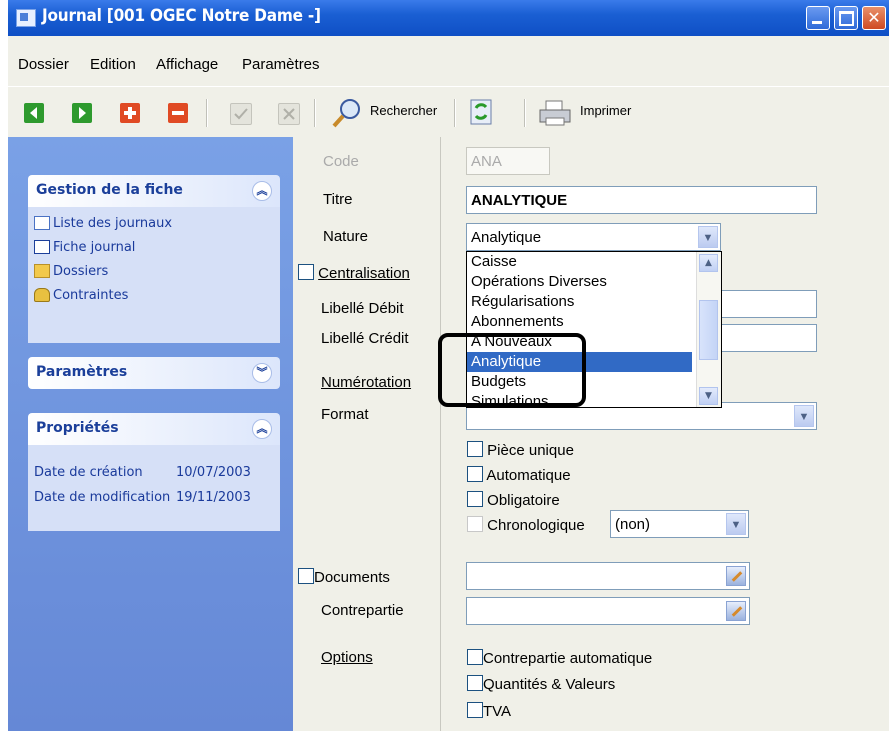 This screenshot has width=889, height=731. I want to click on form-labels-column, so click(366, 434).